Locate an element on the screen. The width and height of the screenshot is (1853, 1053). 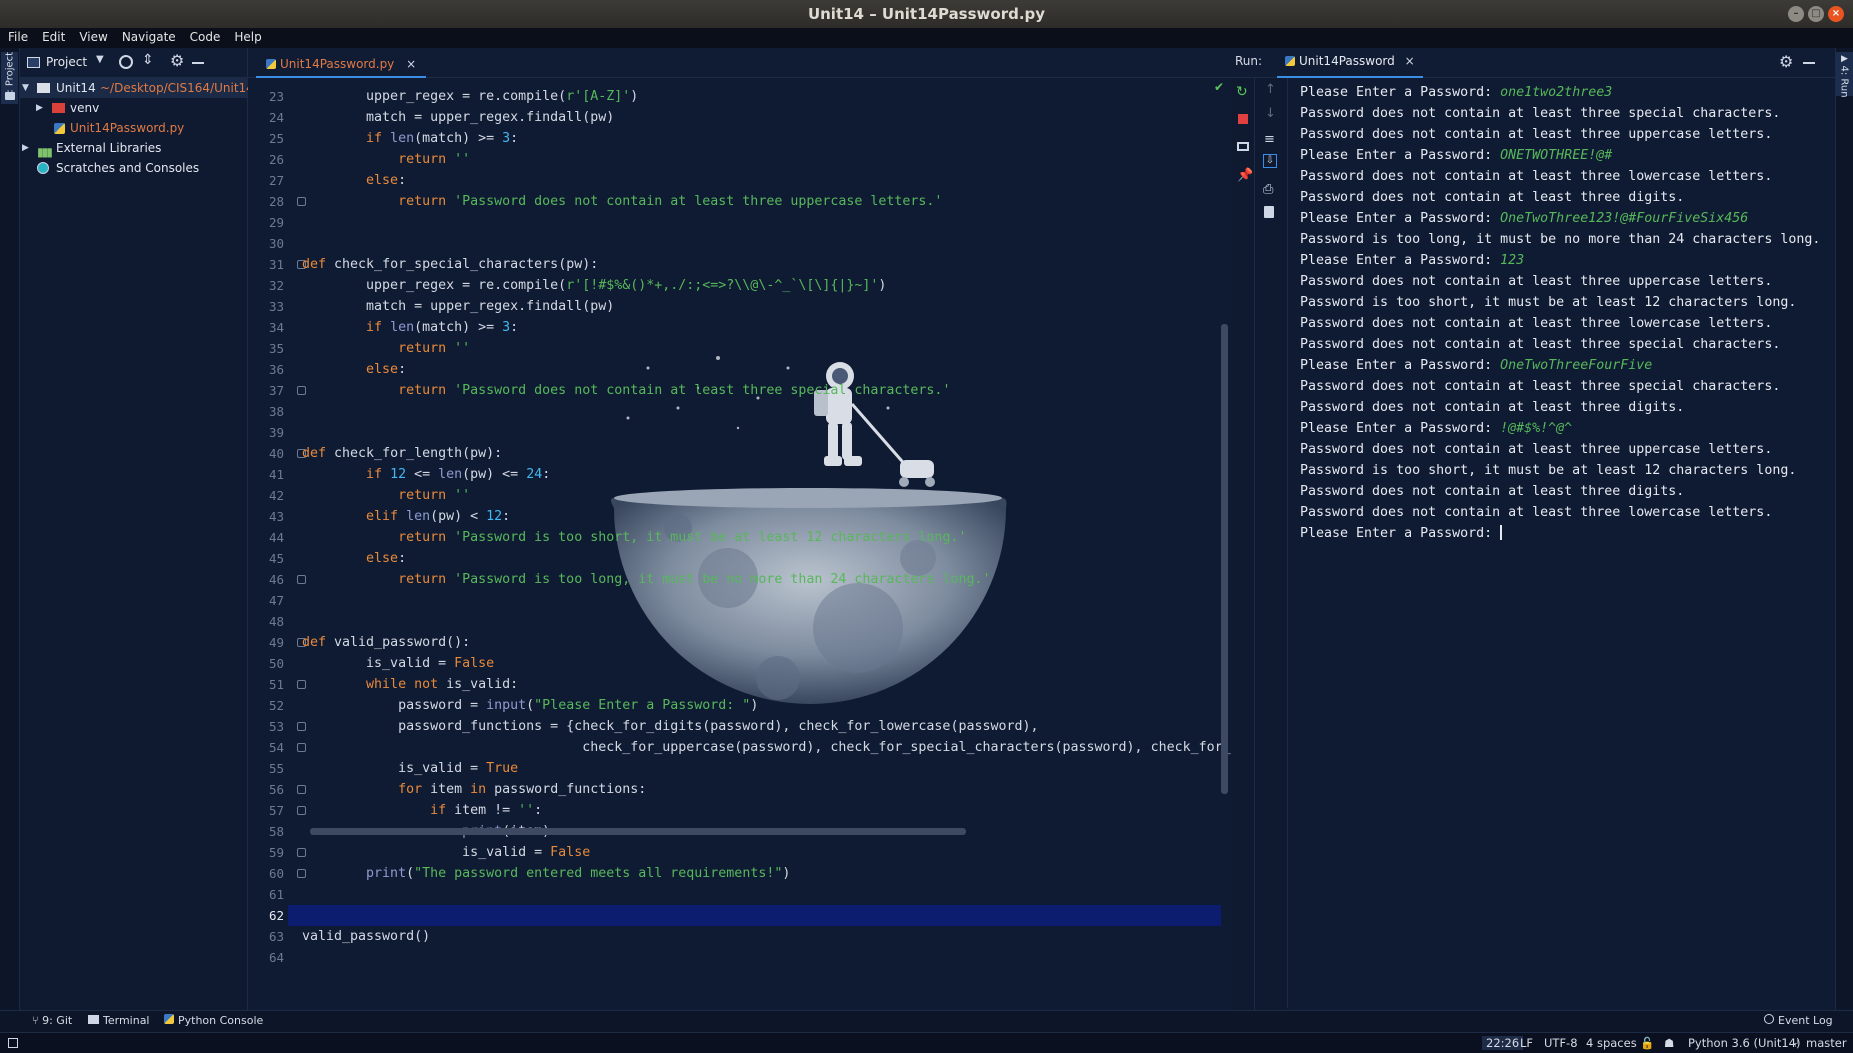
git-tool-button: ⑂ 9: Git is located at coordinates (52, 1020).